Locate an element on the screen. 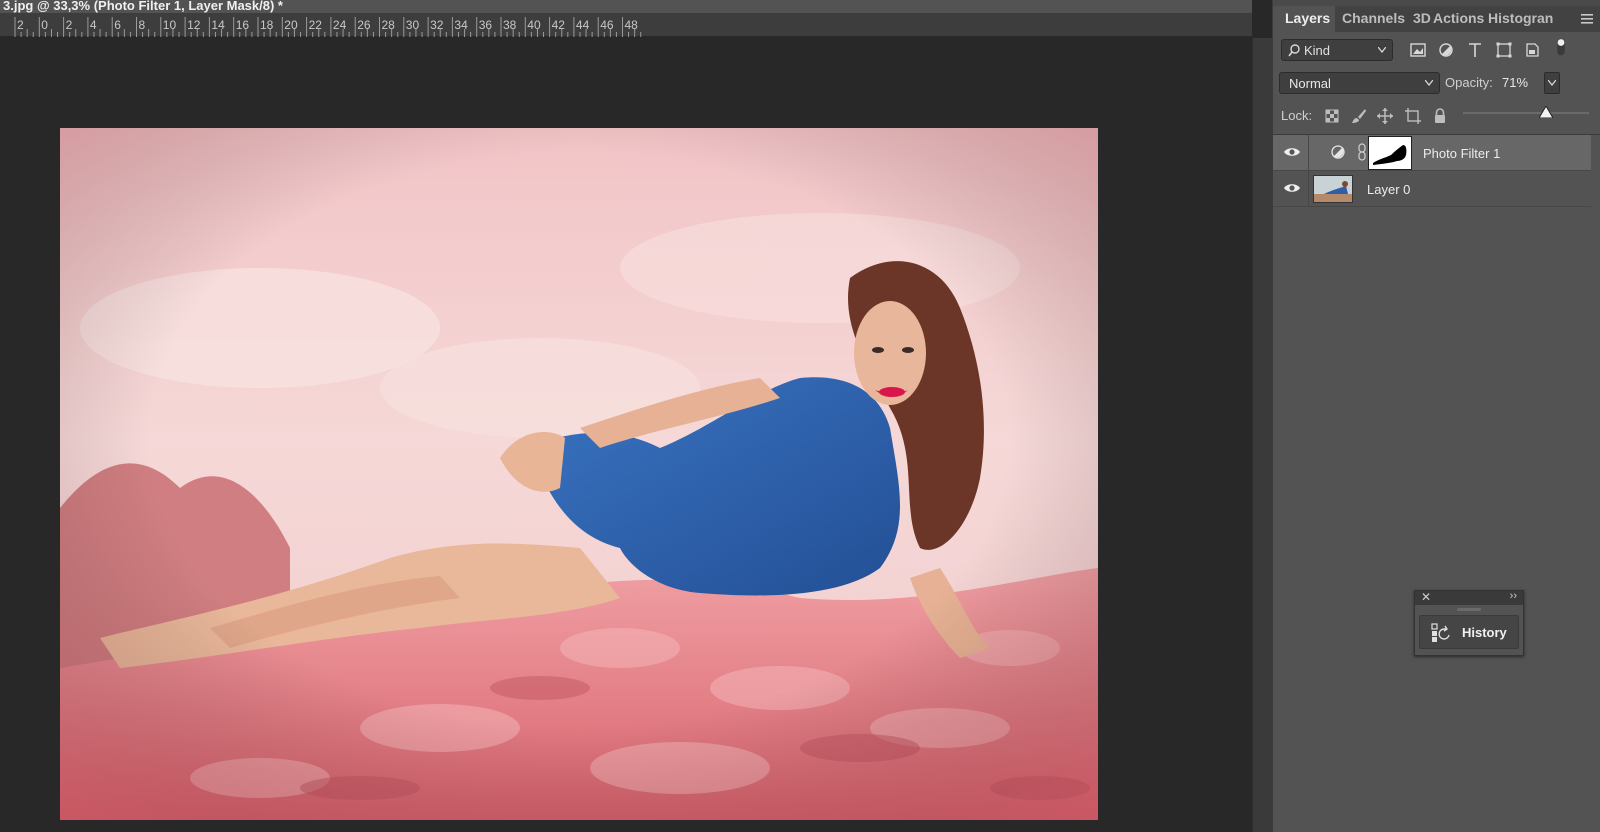 The image size is (1600, 832). ruler-label: 18 is located at coordinates (267, 25).